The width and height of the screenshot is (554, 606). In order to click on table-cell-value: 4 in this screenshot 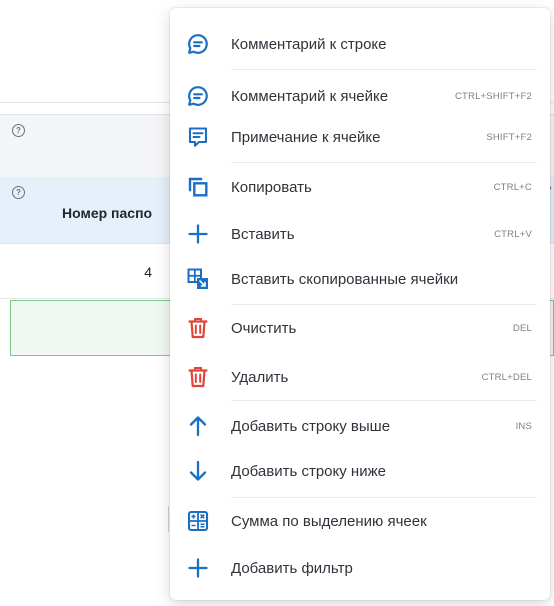, I will do `click(141, 272)`.